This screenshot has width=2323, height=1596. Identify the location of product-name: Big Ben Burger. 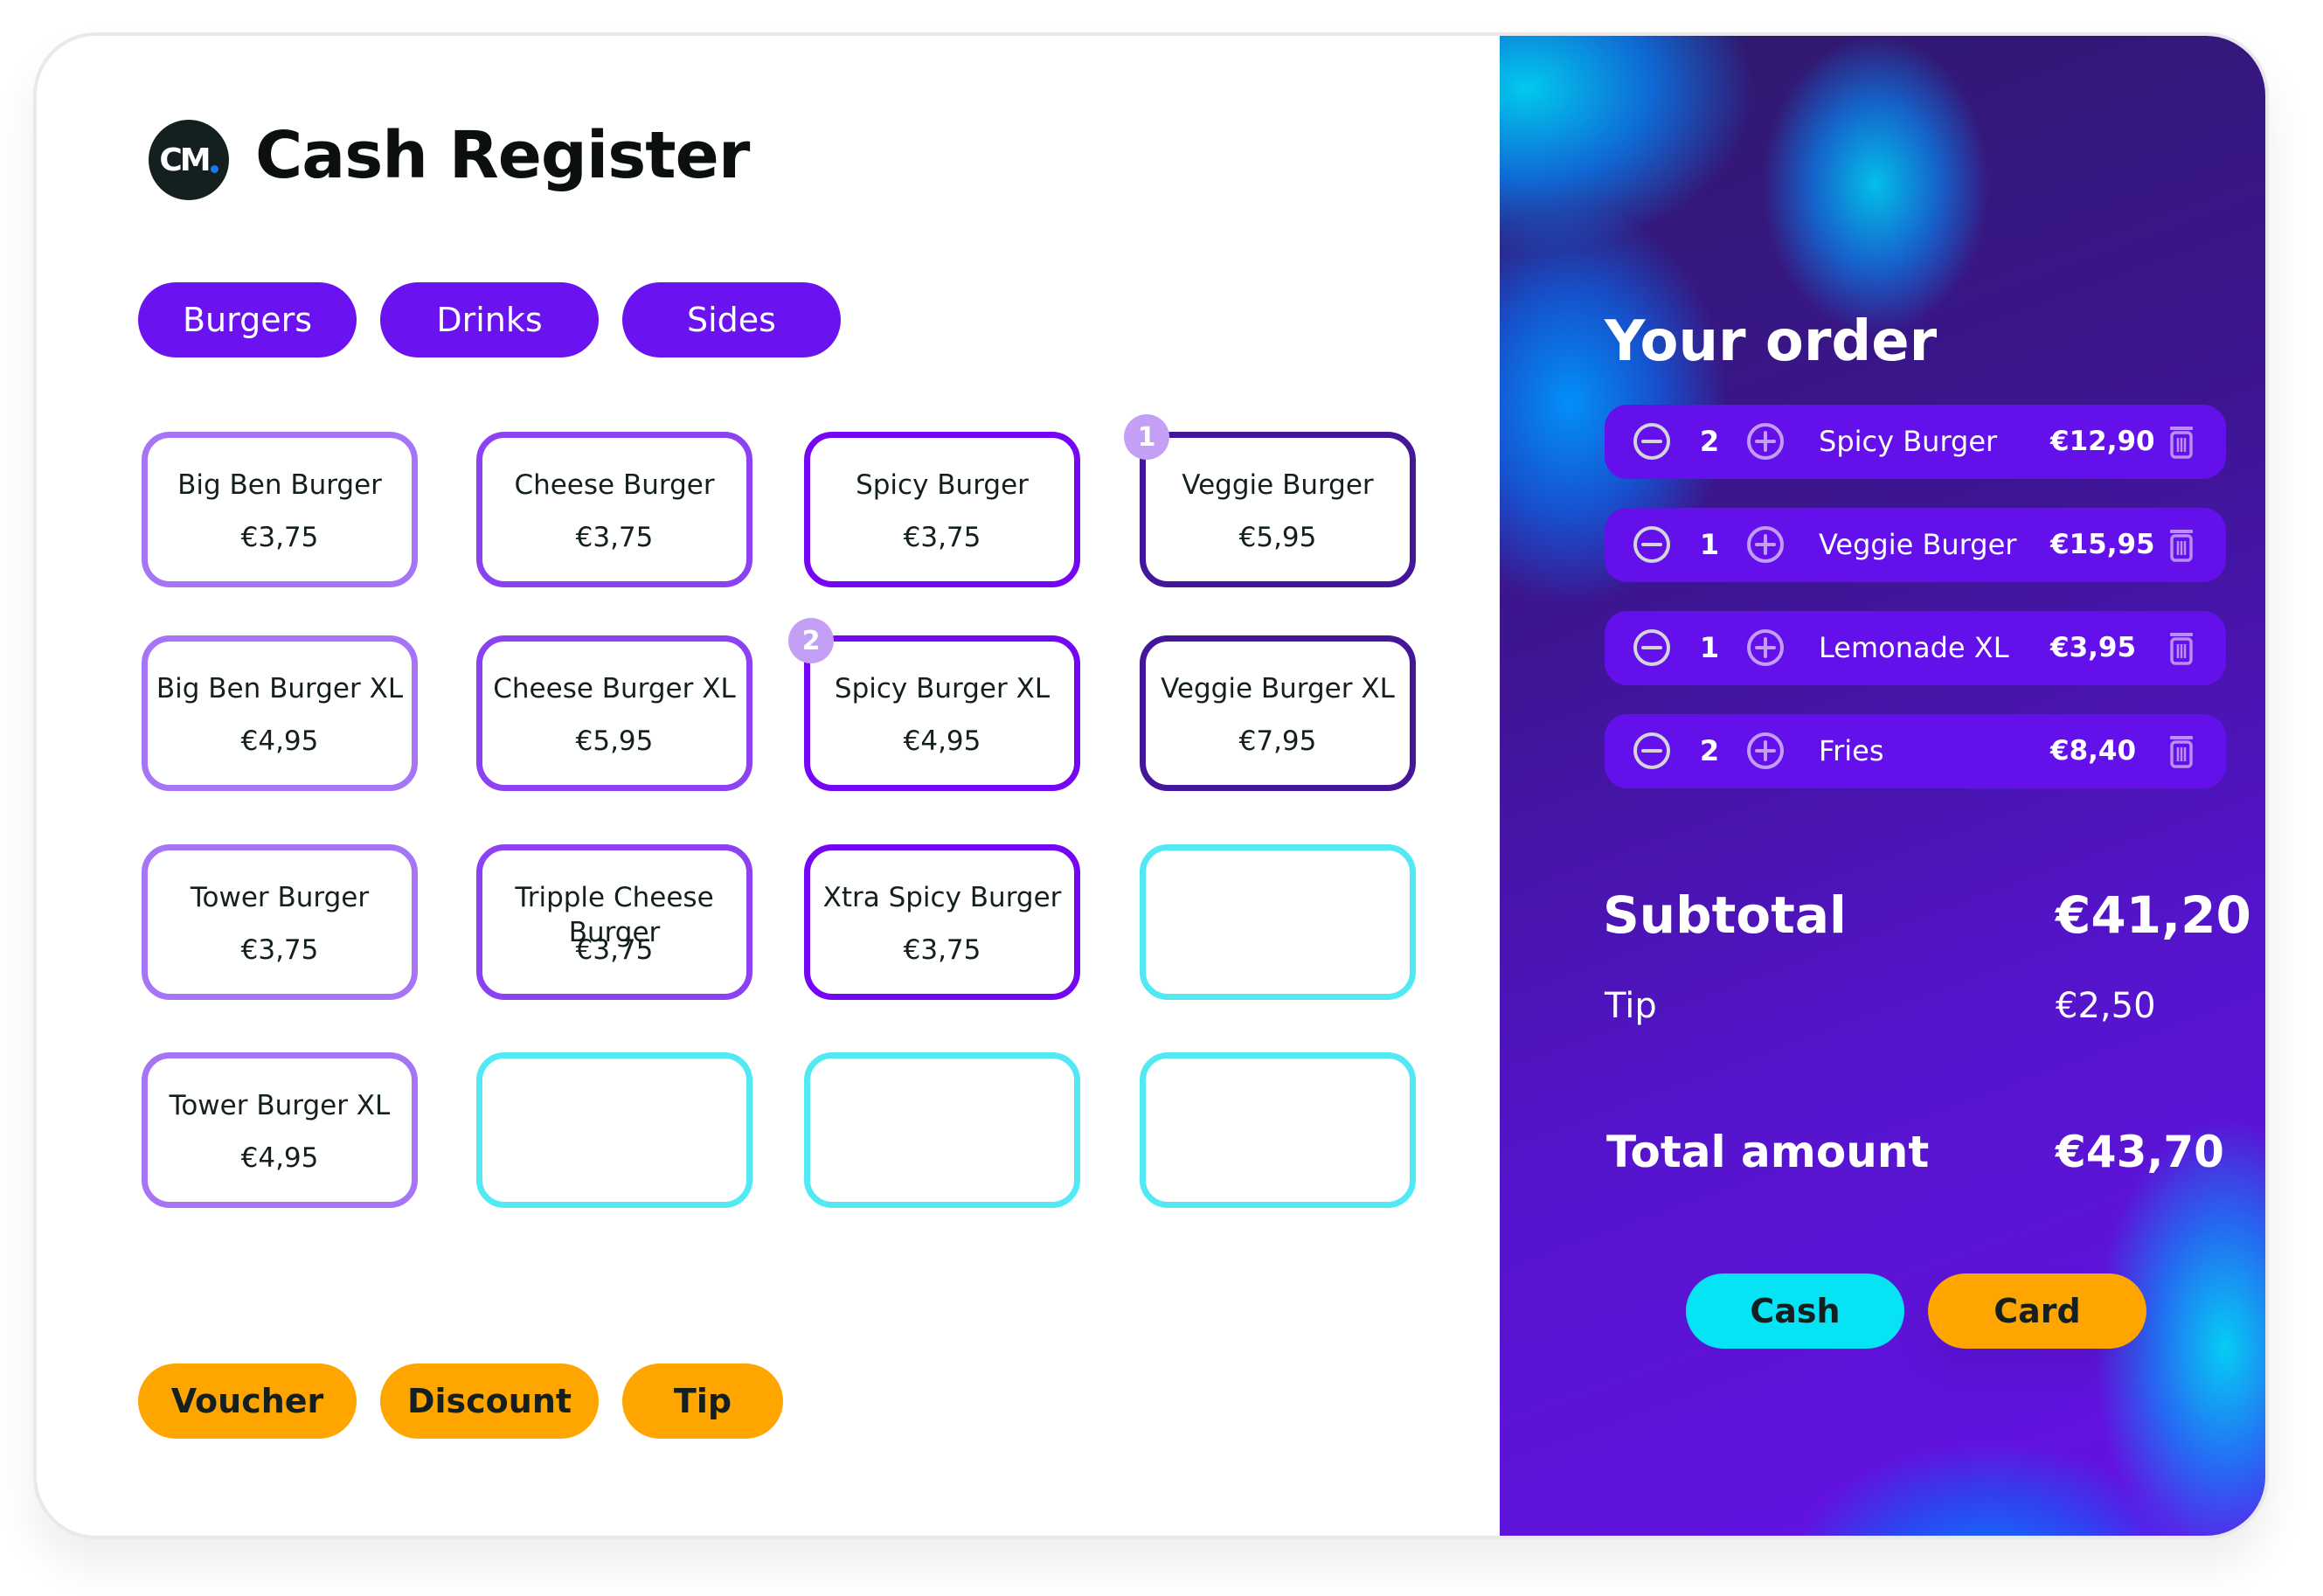
(279, 485).